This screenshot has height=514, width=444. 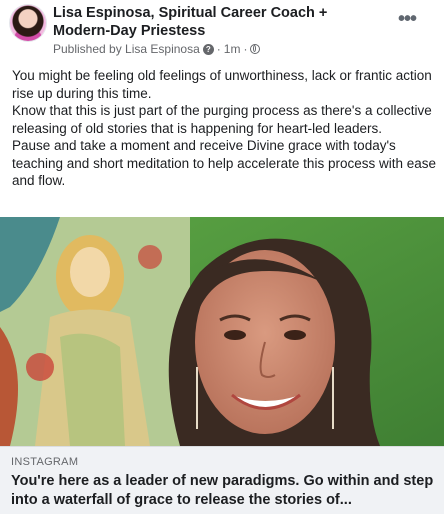 I want to click on globe-icon, so click(x=255, y=49).